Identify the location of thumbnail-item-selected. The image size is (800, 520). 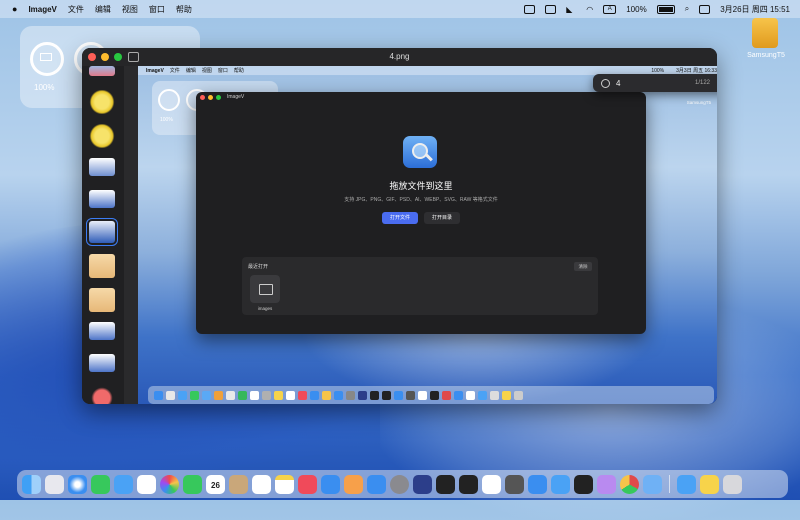
(102, 232).